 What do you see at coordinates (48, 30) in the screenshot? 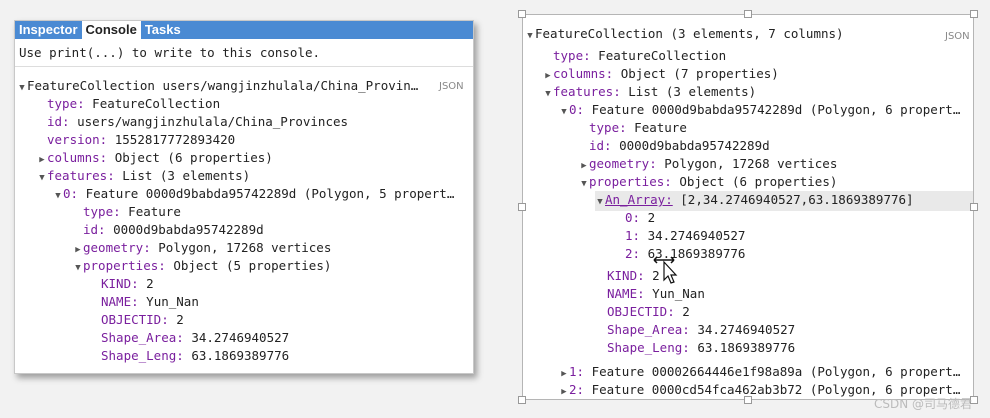
I see `tab-inspector: Inspector` at bounding box center [48, 30].